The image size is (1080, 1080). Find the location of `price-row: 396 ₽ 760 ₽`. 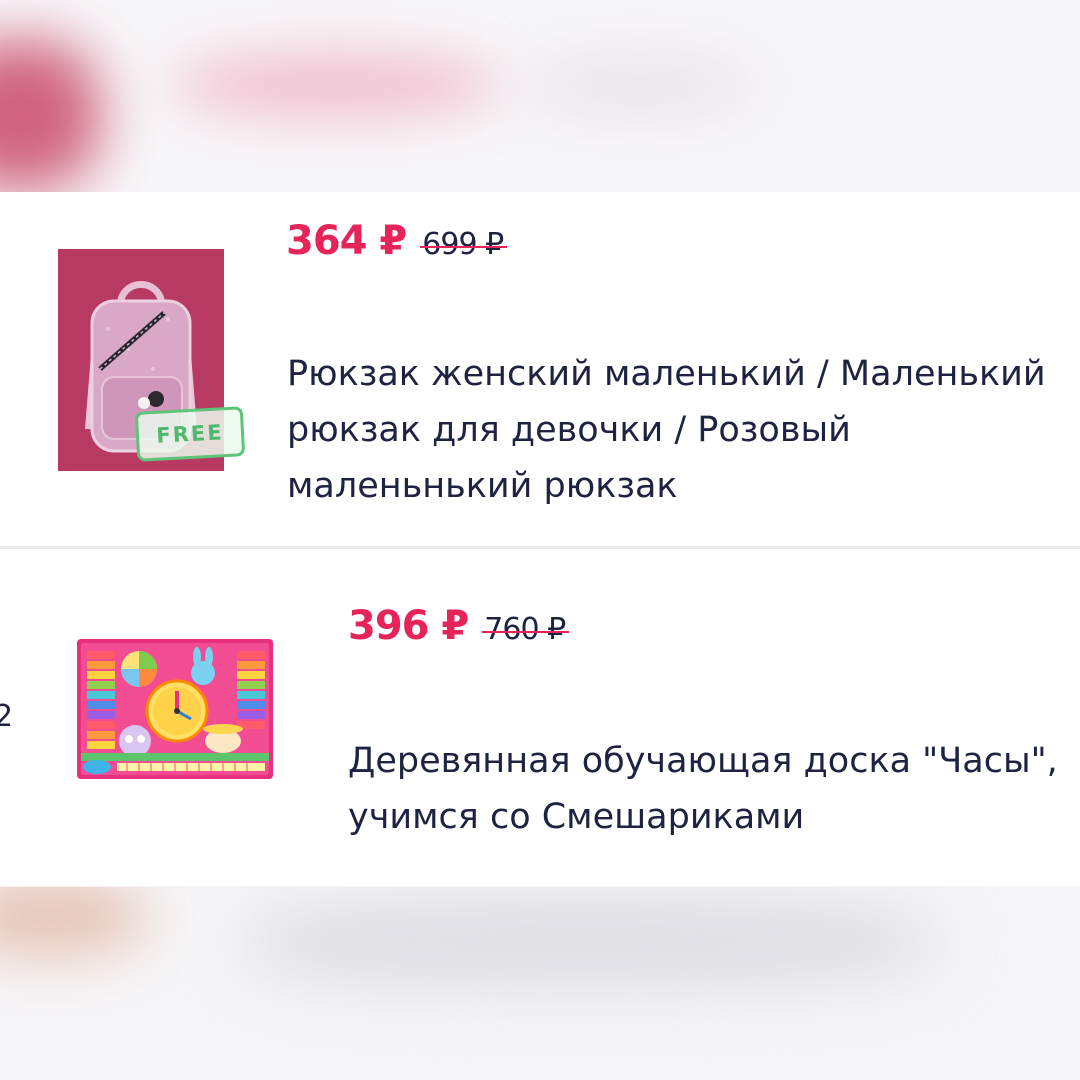

price-row: 396 ₽ 760 ₽ is located at coordinates (459, 626).